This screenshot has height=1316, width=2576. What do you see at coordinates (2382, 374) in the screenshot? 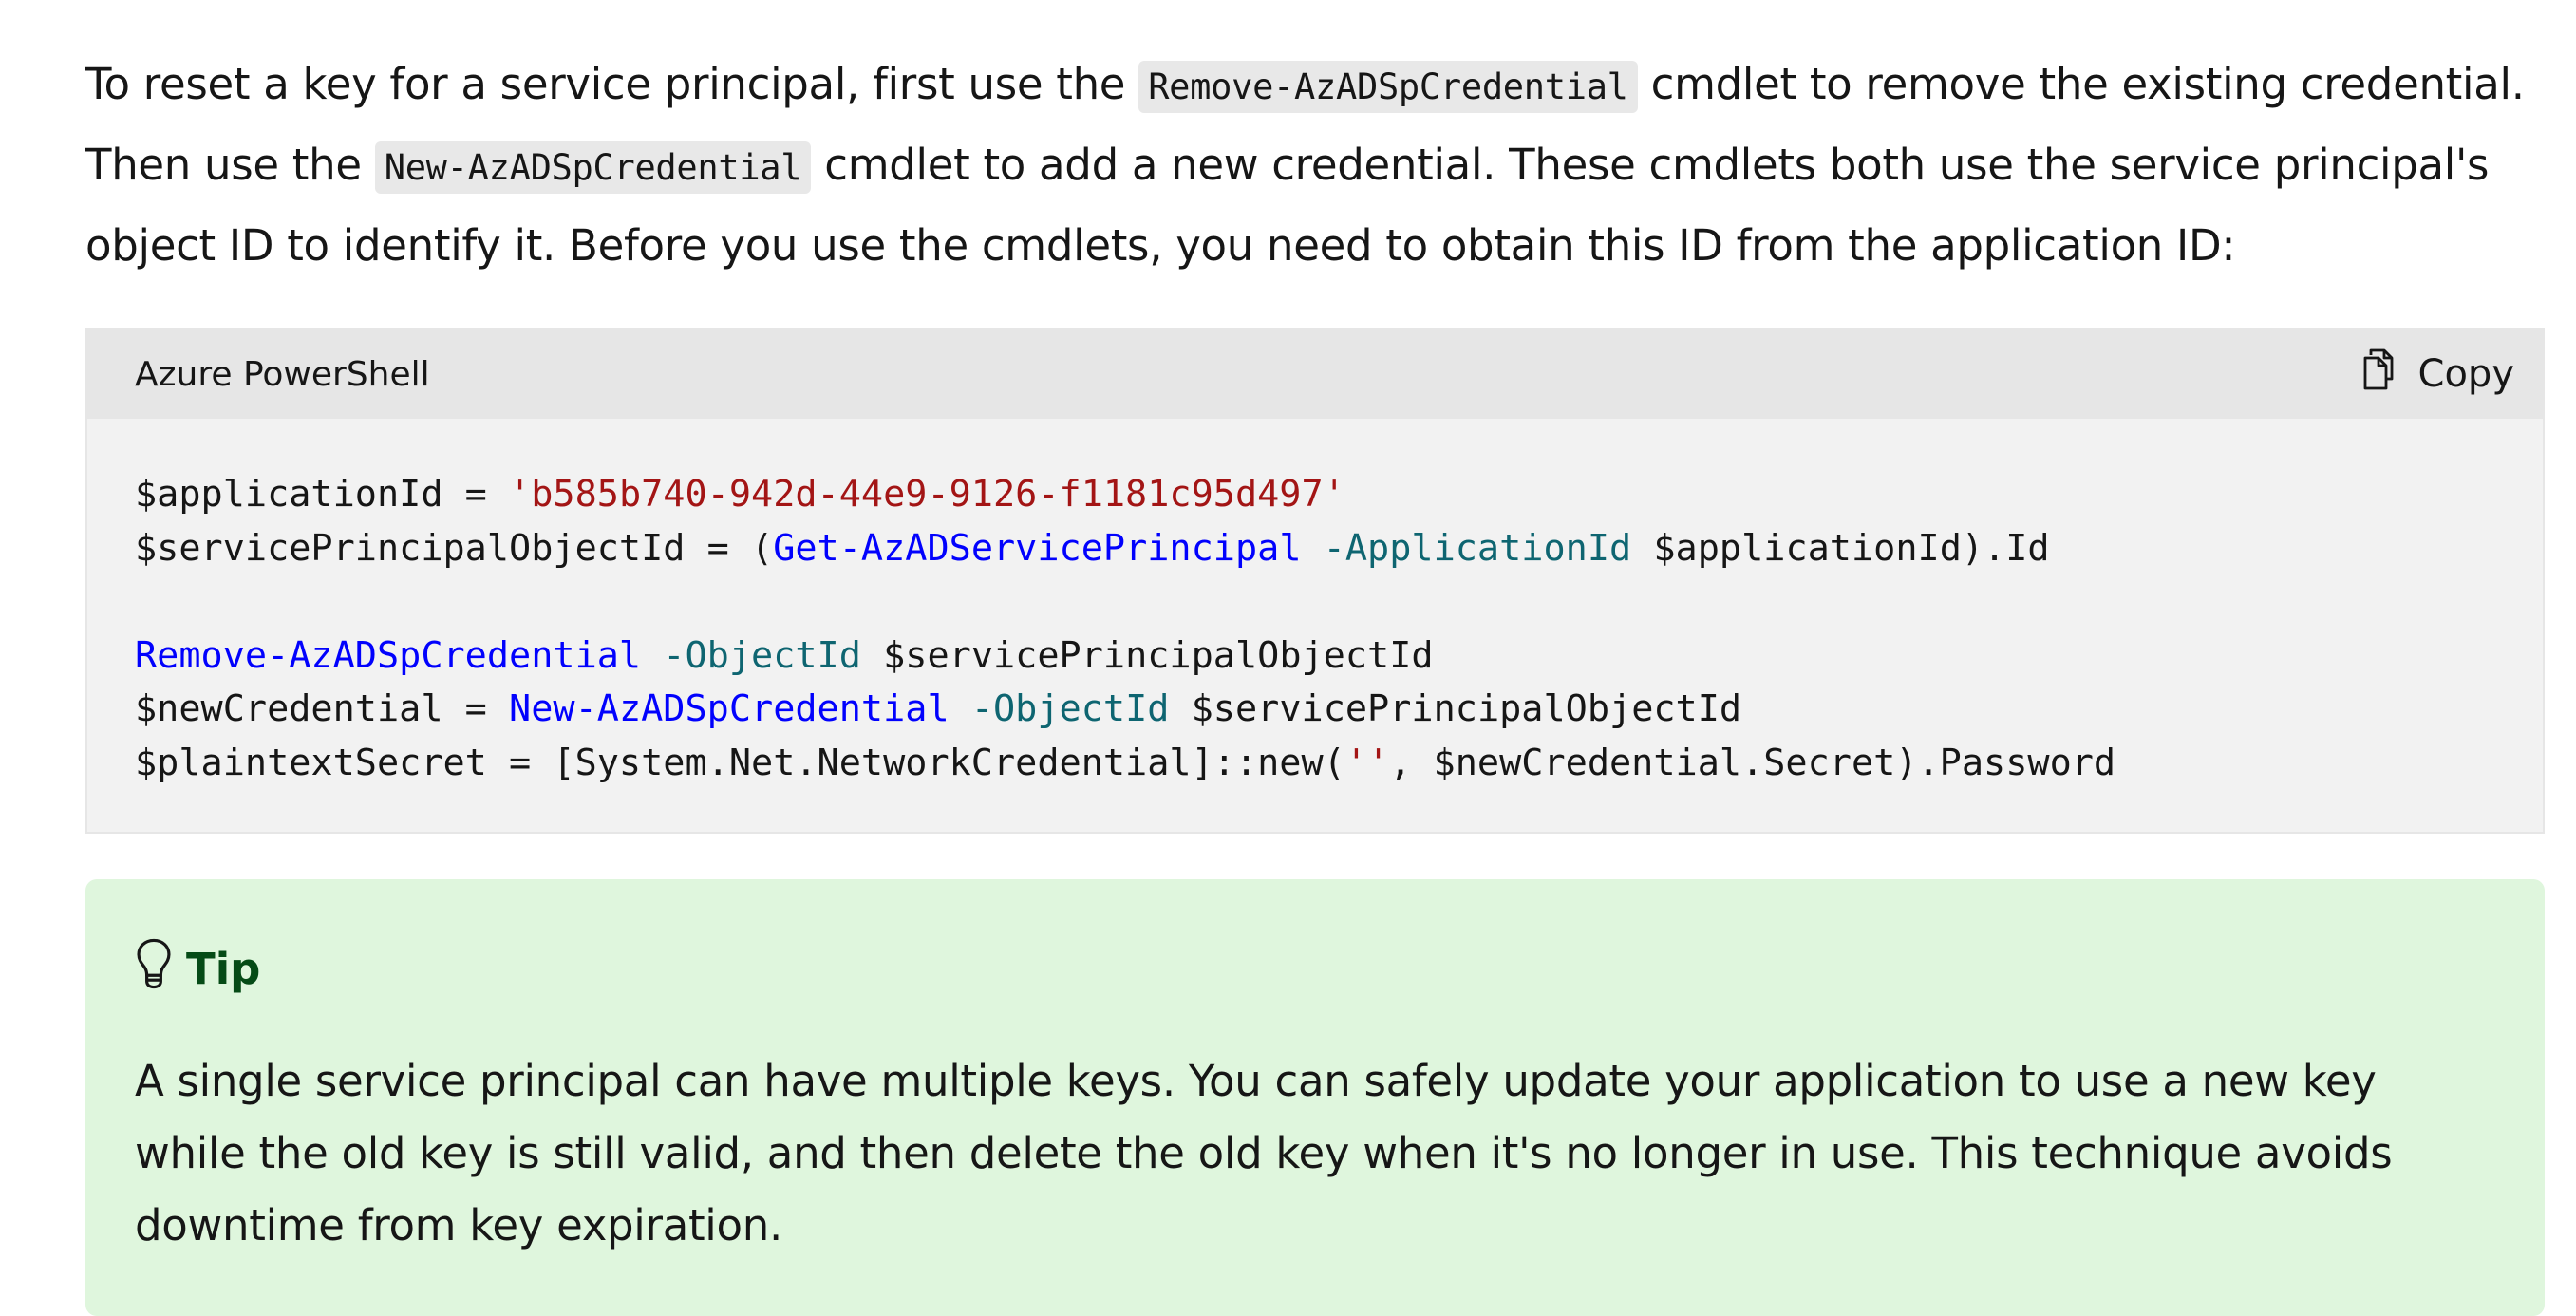
I see `copy-icon` at bounding box center [2382, 374].